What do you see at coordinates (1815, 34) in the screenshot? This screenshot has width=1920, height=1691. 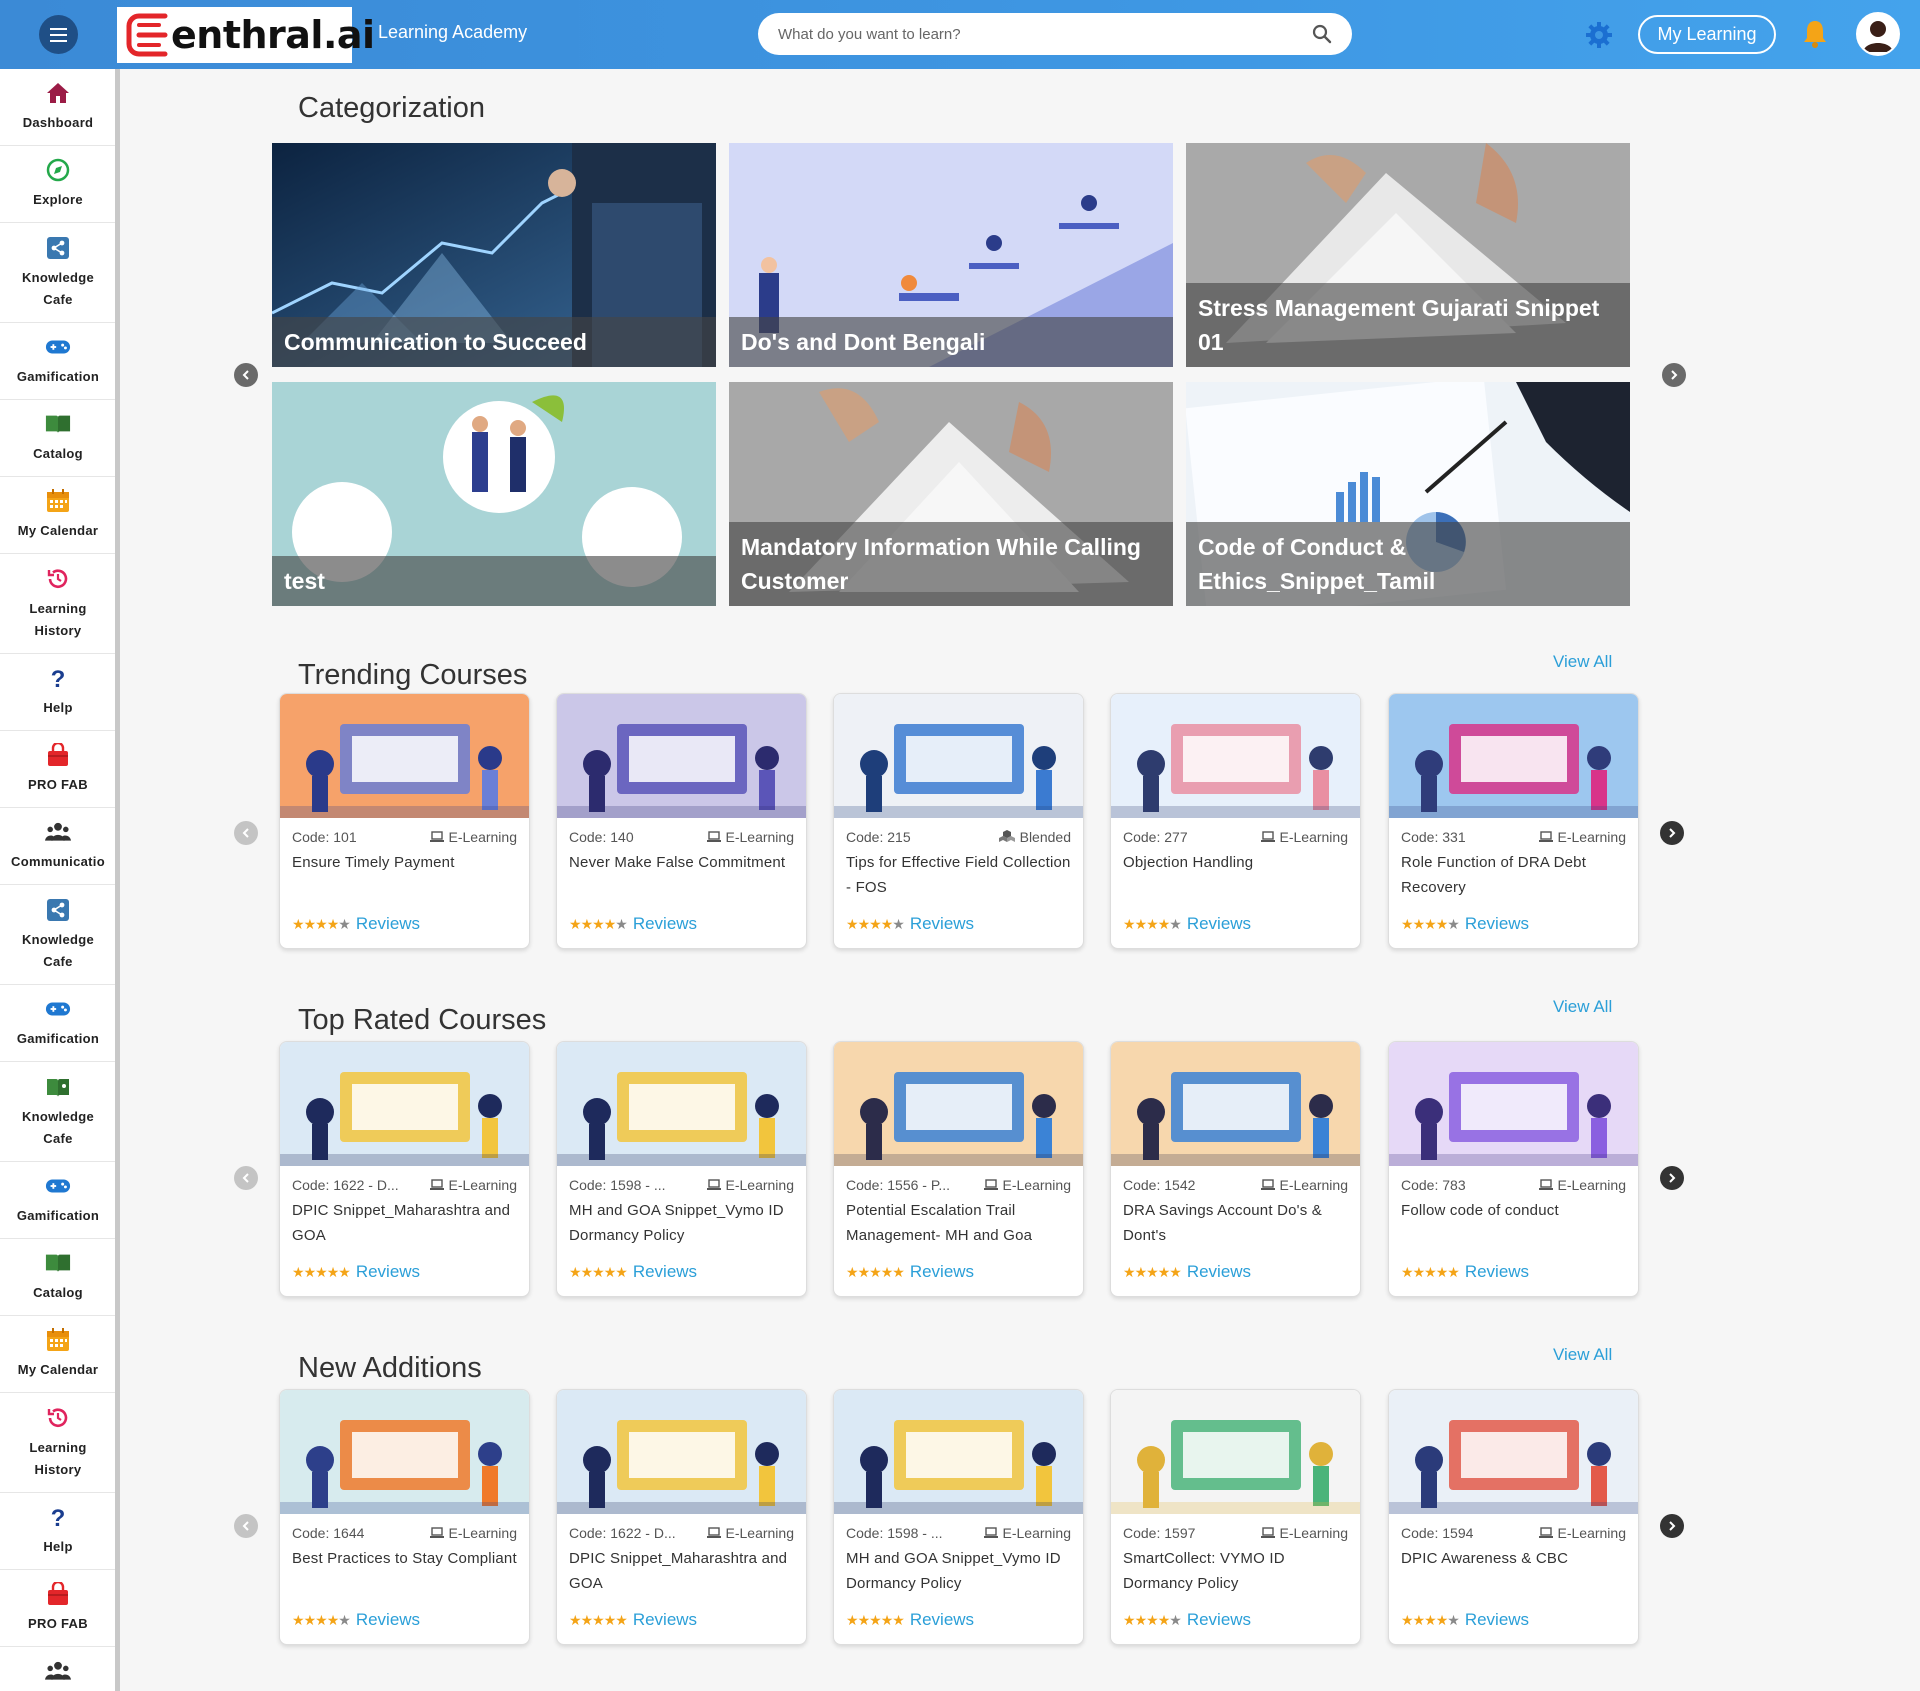 I see `notification-bell-icon` at bounding box center [1815, 34].